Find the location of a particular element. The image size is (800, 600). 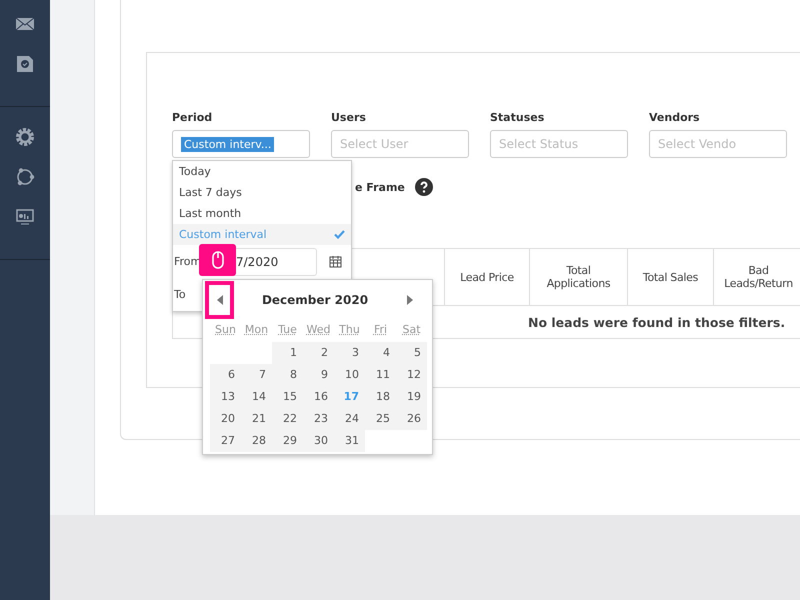

settings-icon is located at coordinates (25, 137).